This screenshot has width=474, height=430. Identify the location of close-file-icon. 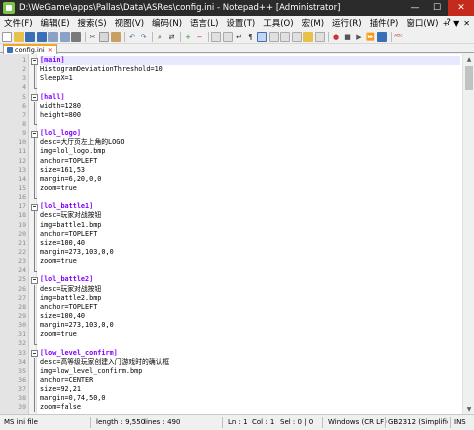
(53, 36).